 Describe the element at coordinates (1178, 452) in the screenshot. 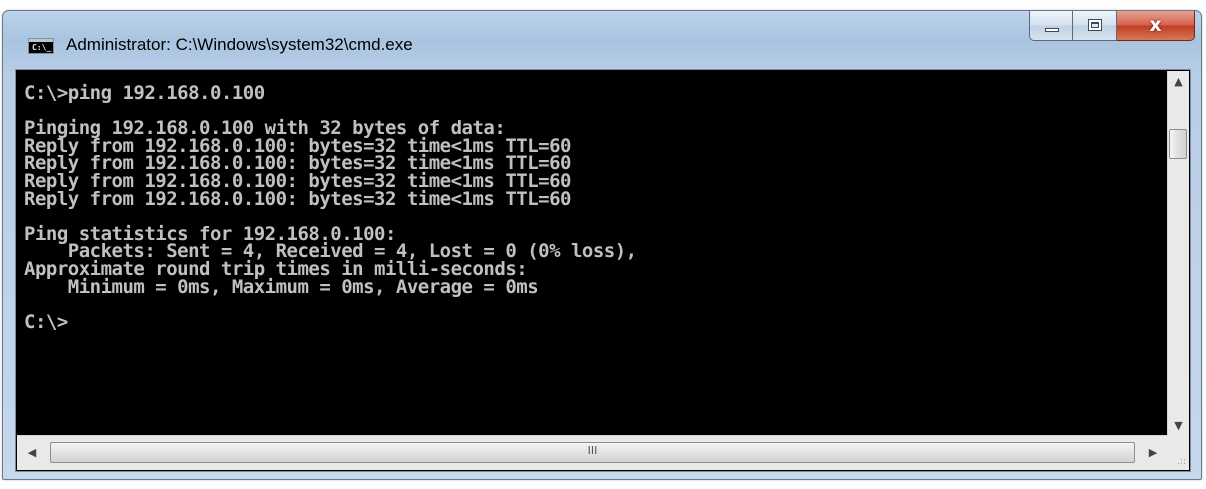

I see `size-grip-icon: .::` at that location.